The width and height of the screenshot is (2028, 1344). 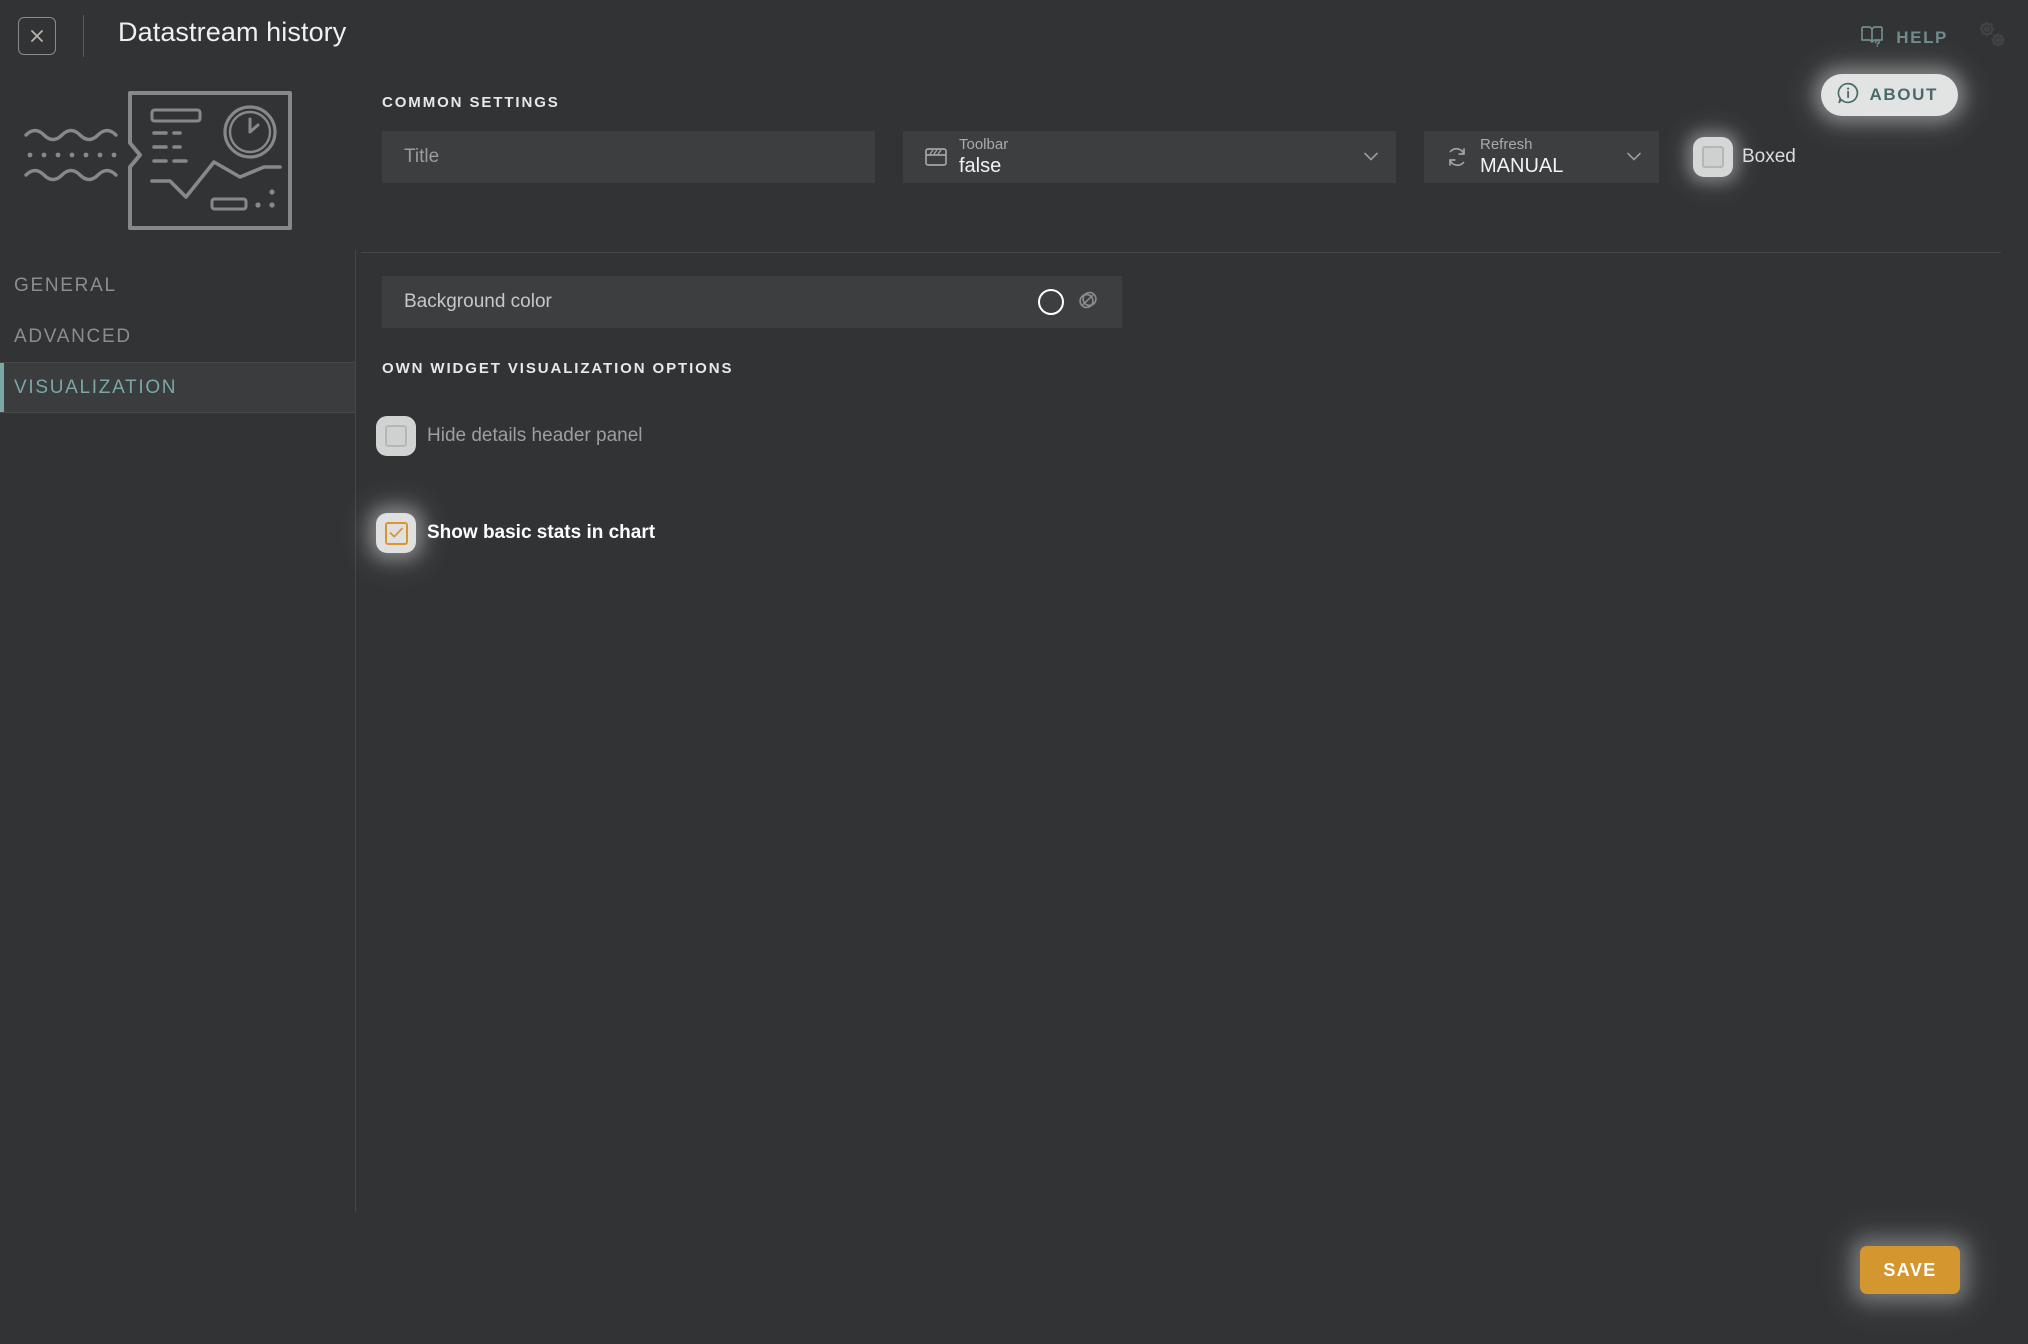 What do you see at coordinates (65, 285) in the screenshot?
I see `sidebar-item-label: GENERAL` at bounding box center [65, 285].